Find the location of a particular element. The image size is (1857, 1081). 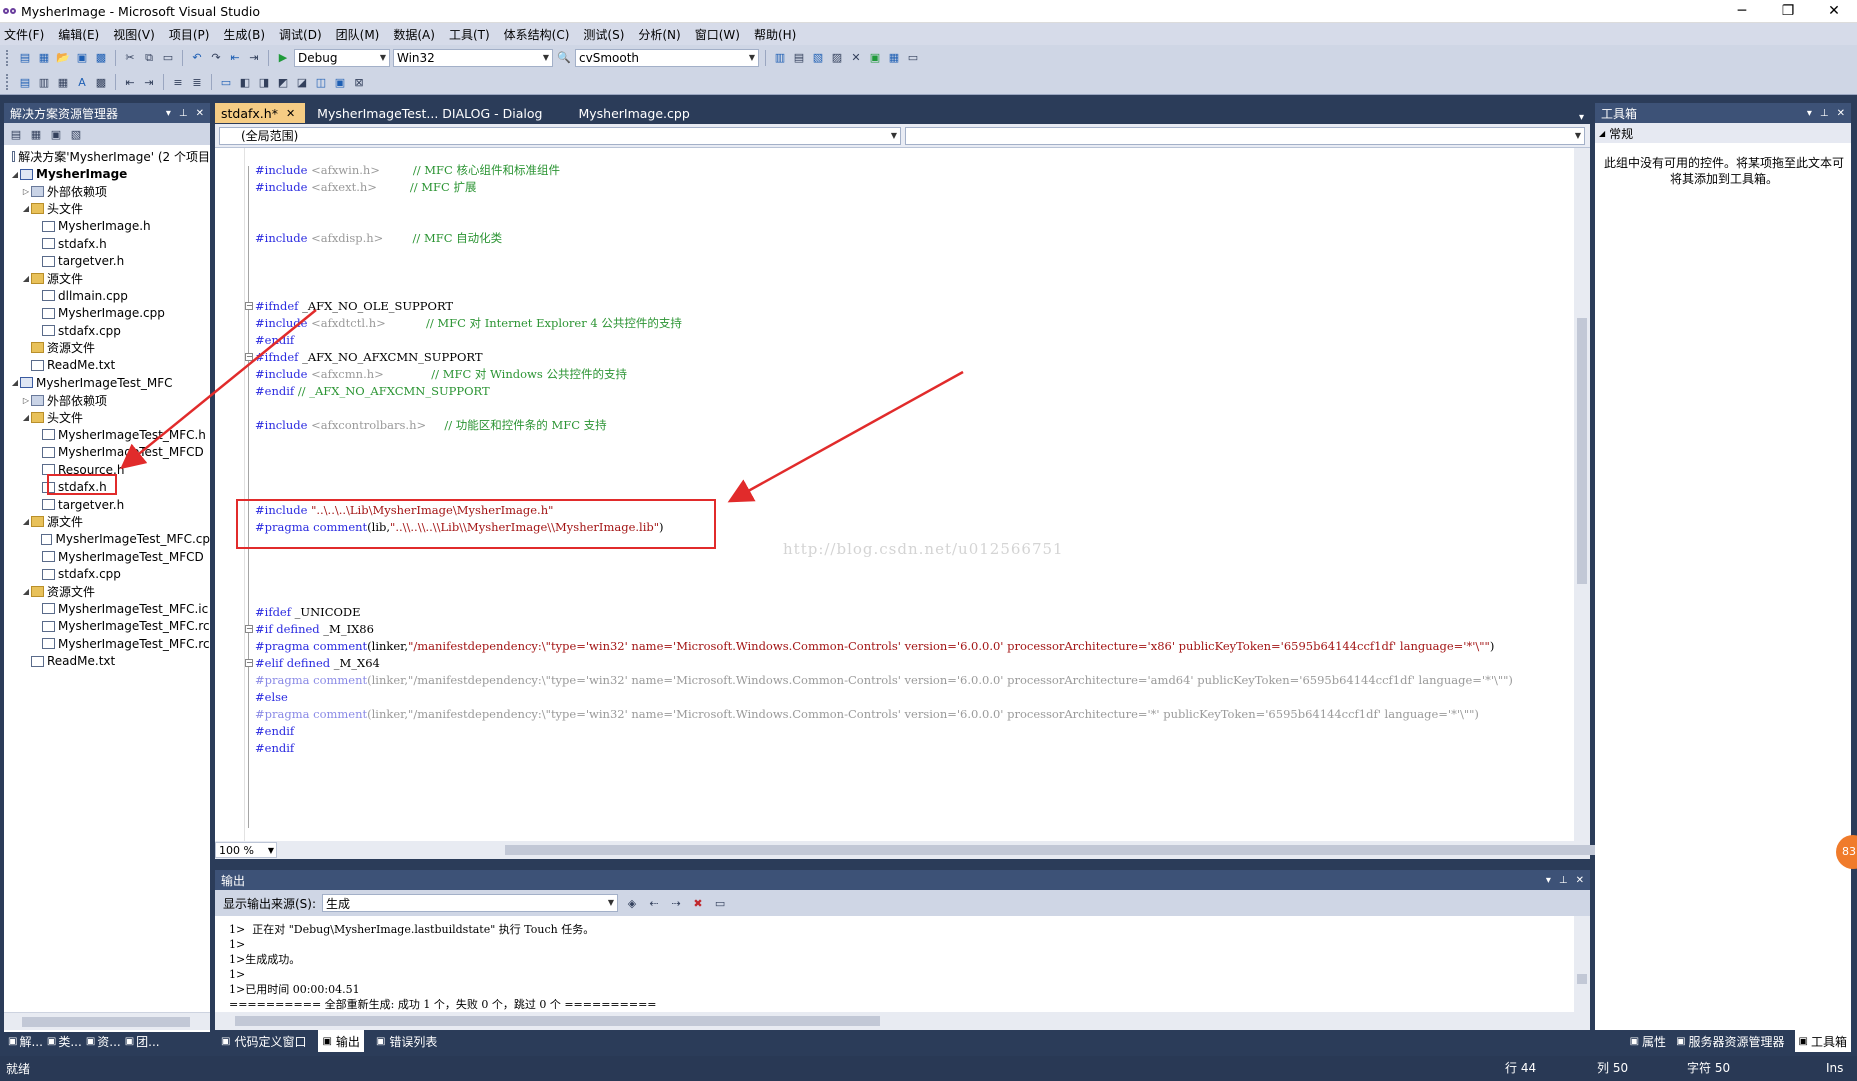

word-wrap-icon: ▭ is located at coordinates (720, 903).